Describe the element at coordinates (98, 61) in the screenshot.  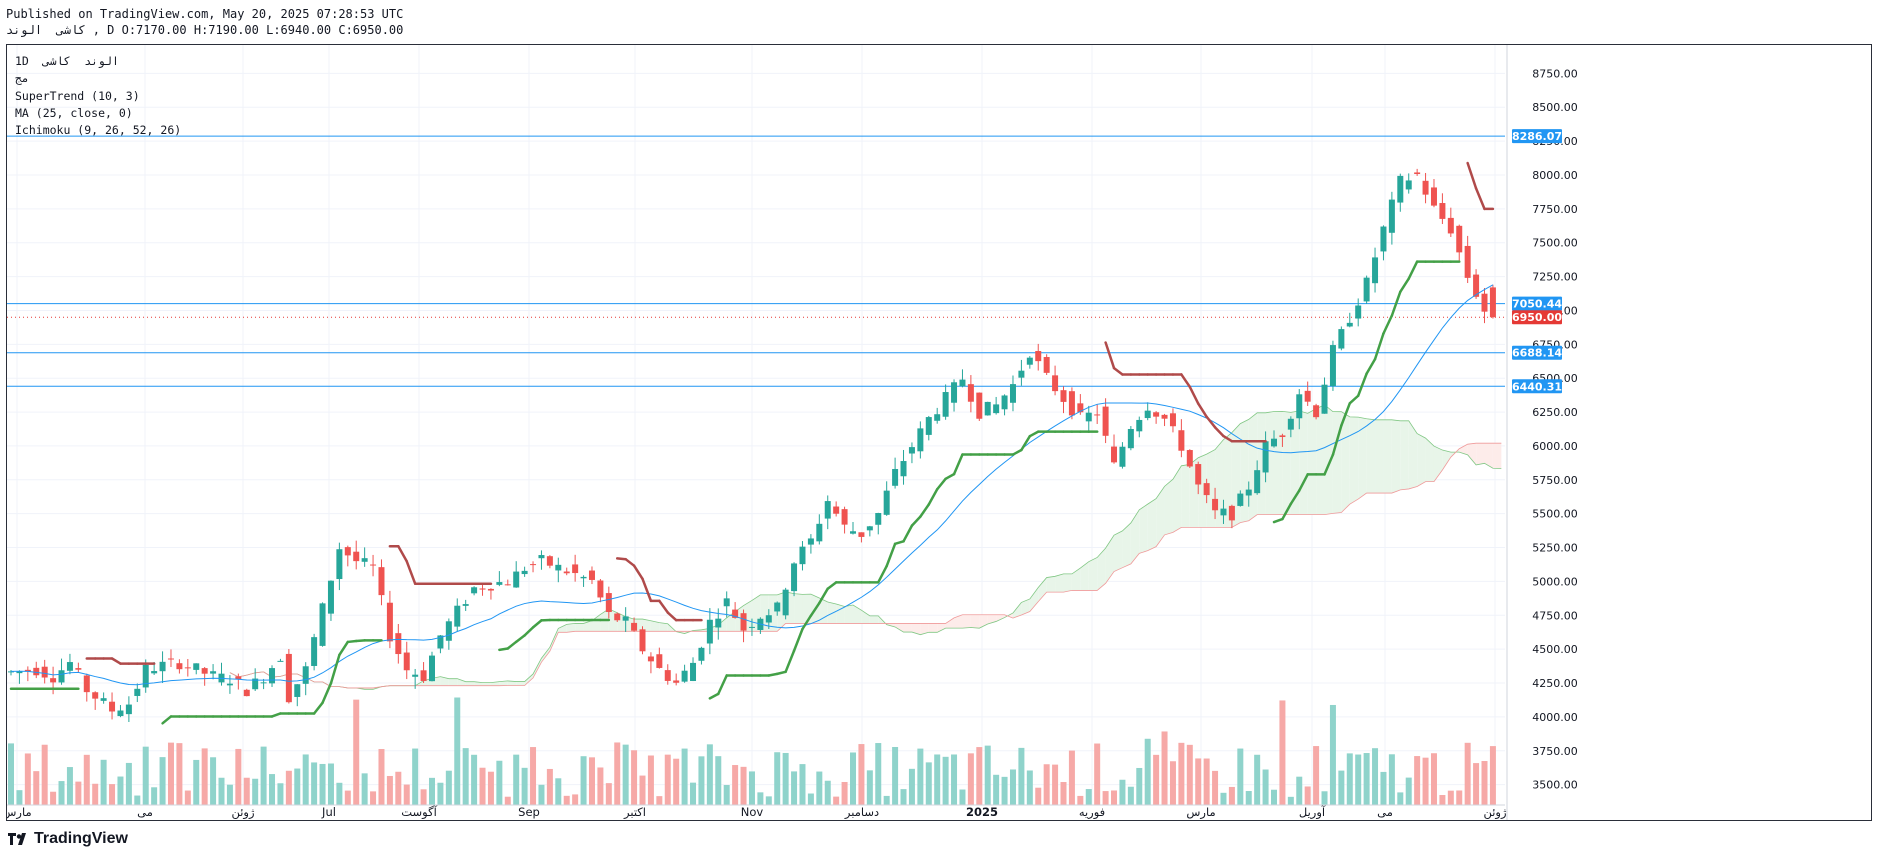
I see `legend-symbol: 1D الوند کاشی` at that location.